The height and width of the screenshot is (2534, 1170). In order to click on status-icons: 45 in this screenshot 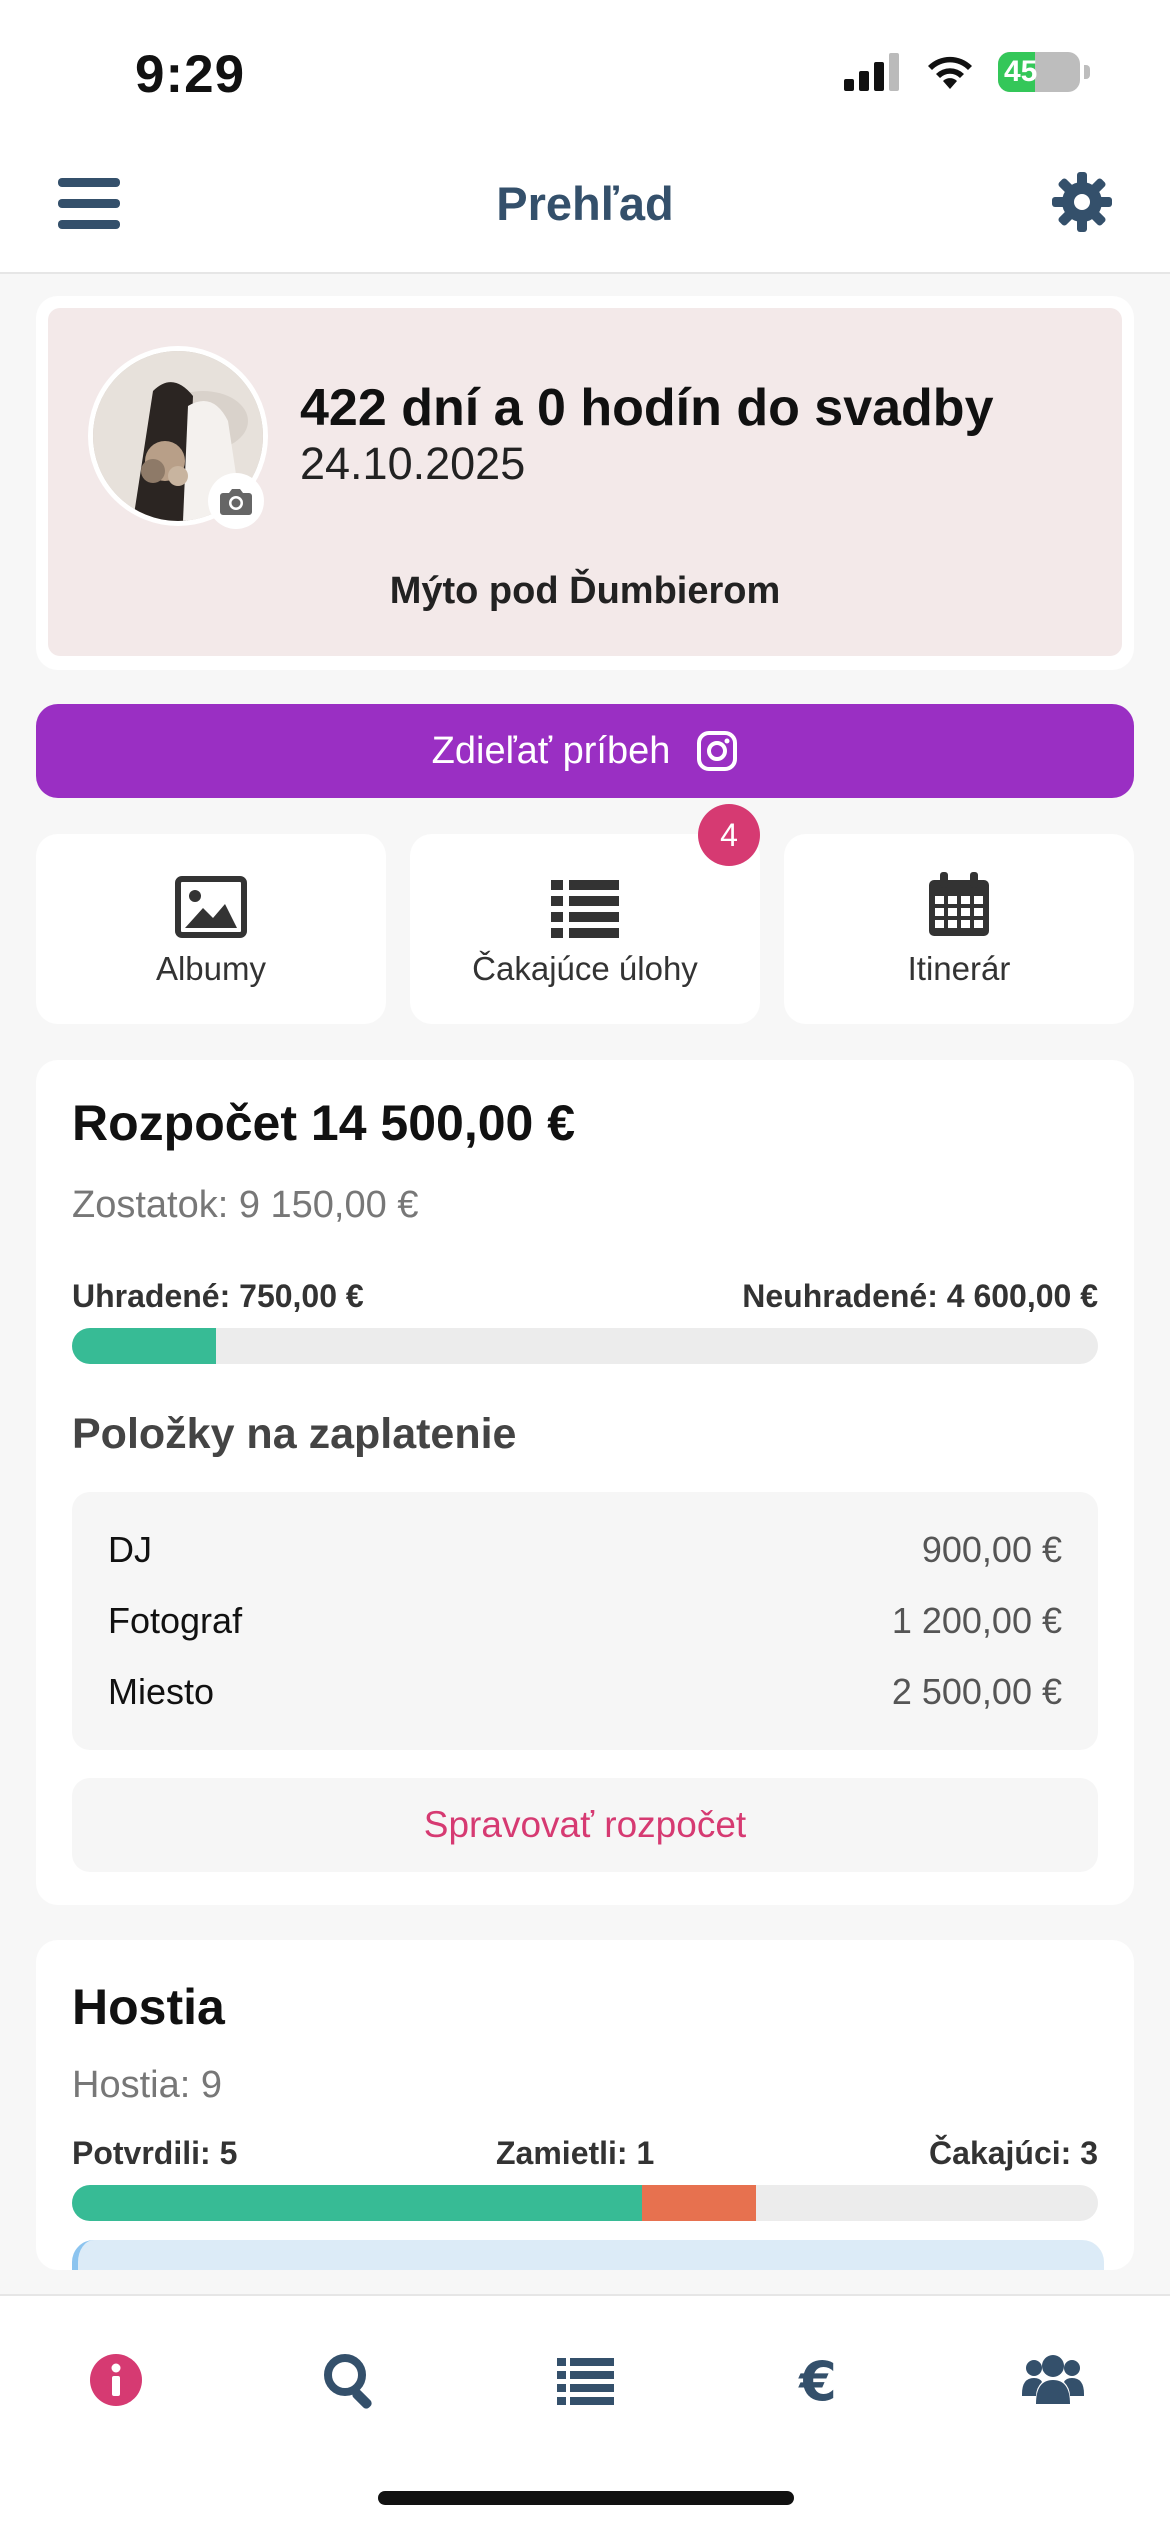, I will do `click(967, 72)`.